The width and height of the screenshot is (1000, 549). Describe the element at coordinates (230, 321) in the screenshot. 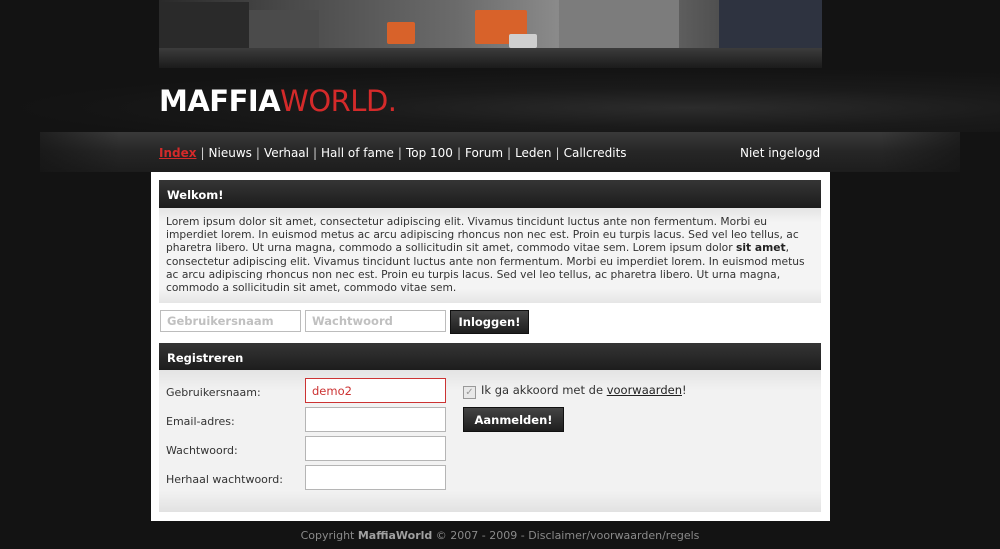

I see `login-username-input` at that location.